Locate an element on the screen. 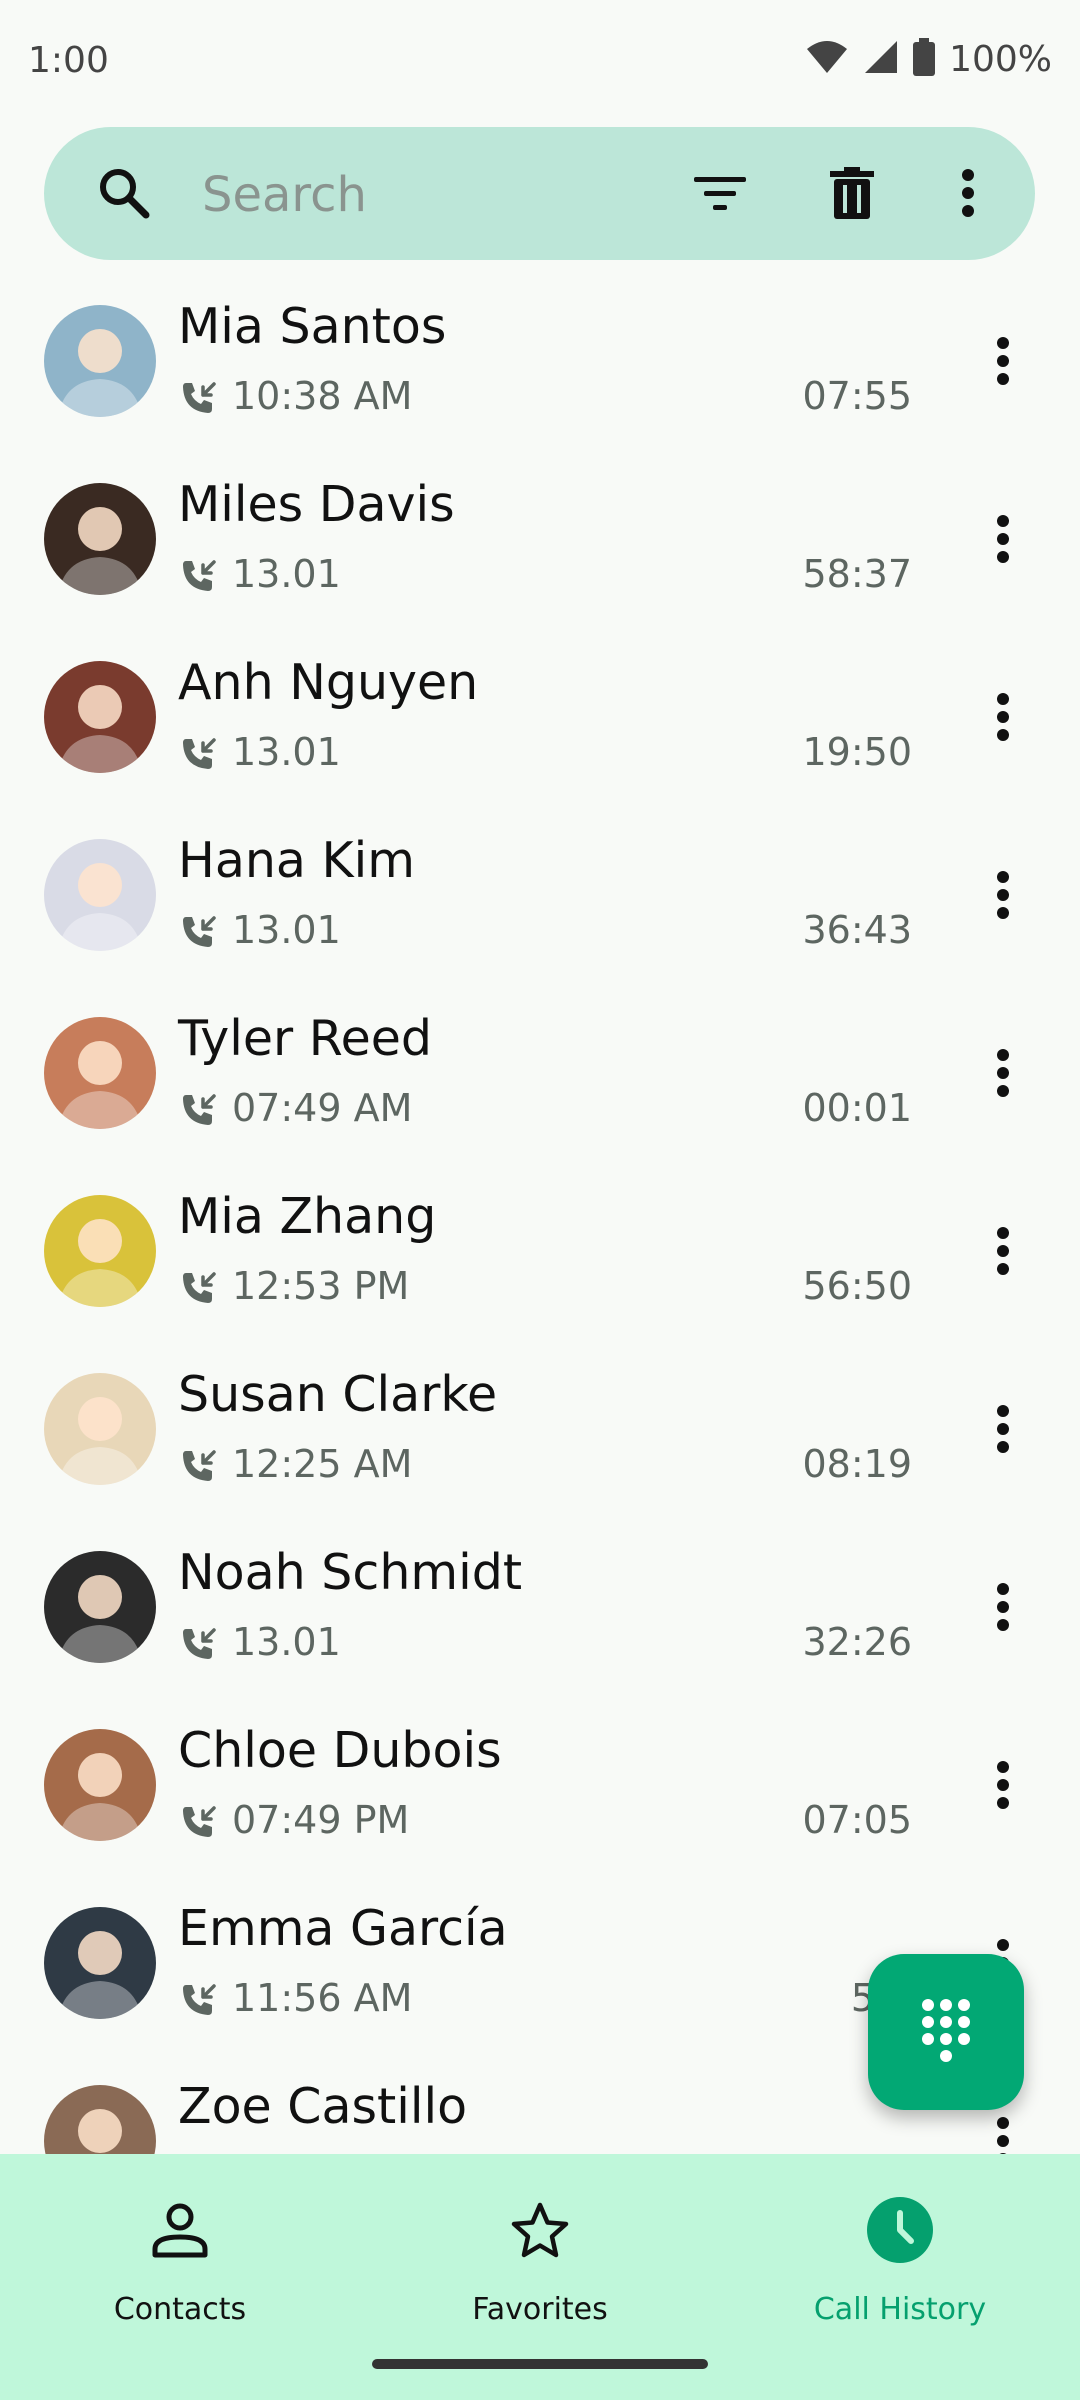 This screenshot has width=1080, height=2400. search-bar: Search is located at coordinates (539, 193).